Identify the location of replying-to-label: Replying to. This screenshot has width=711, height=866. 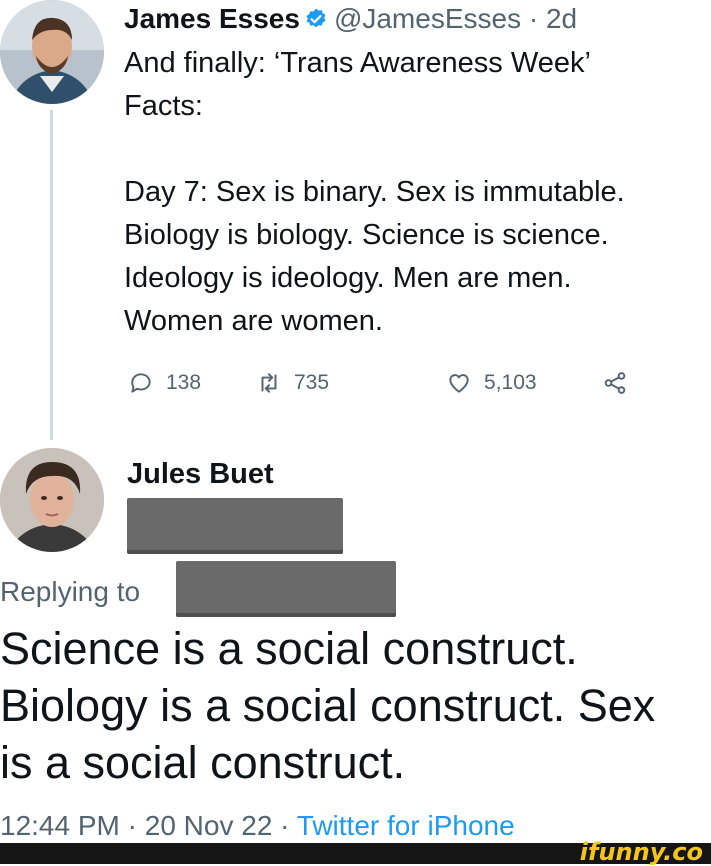
(70, 591).